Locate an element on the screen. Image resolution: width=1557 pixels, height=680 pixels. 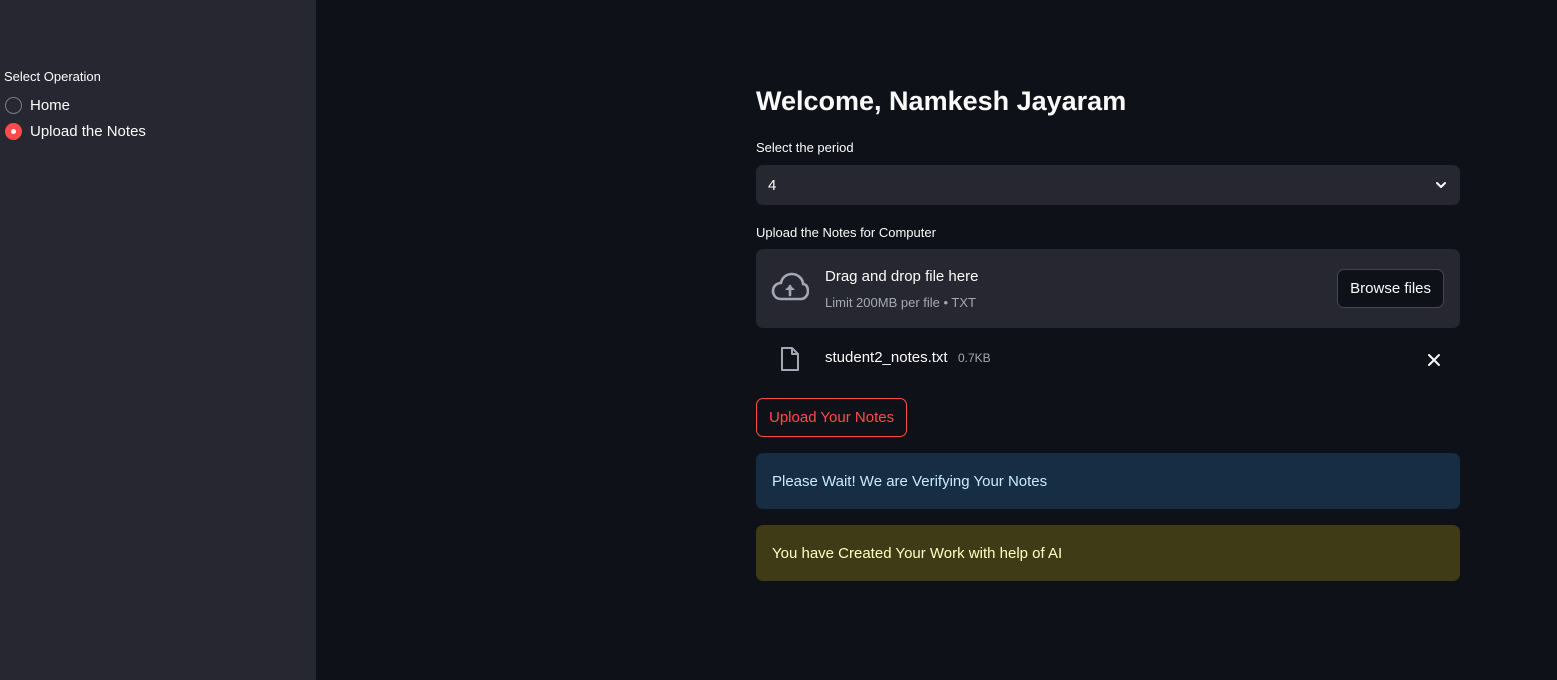
page-title: Welcome, Namkesh Jayaram is located at coordinates (941, 101).